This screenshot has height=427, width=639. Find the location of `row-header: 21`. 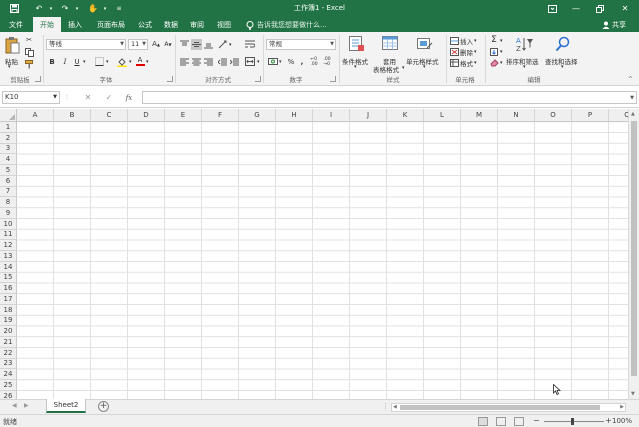

row-header: 21 is located at coordinates (8, 342).